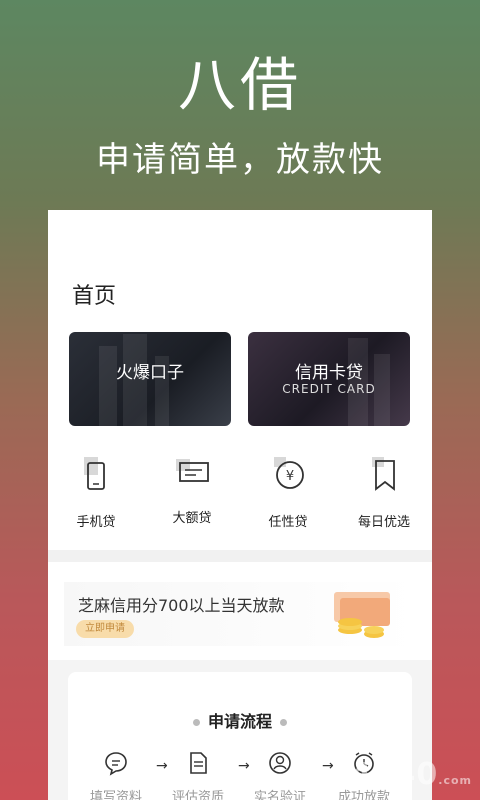 The image size is (480, 800). What do you see at coordinates (96, 475) in the screenshot?
I see `phone-icon` at bounding box center [96, 475].